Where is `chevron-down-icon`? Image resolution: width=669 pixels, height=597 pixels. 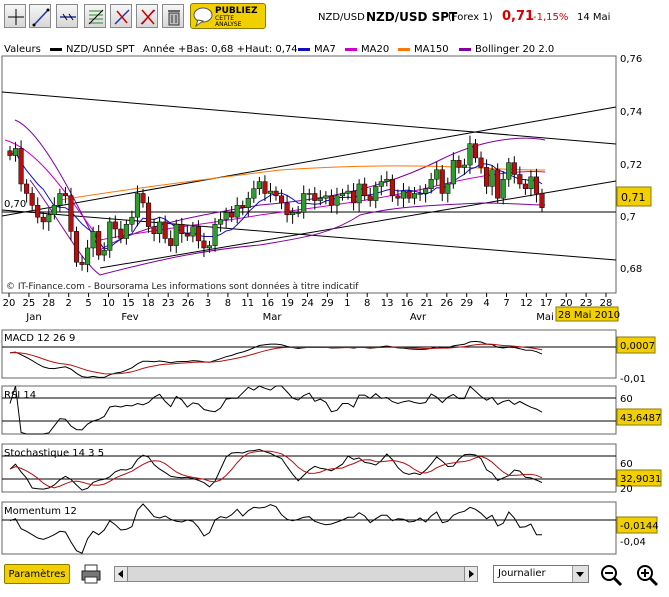 chevron-down-icon is located at coordinates (580, 574).